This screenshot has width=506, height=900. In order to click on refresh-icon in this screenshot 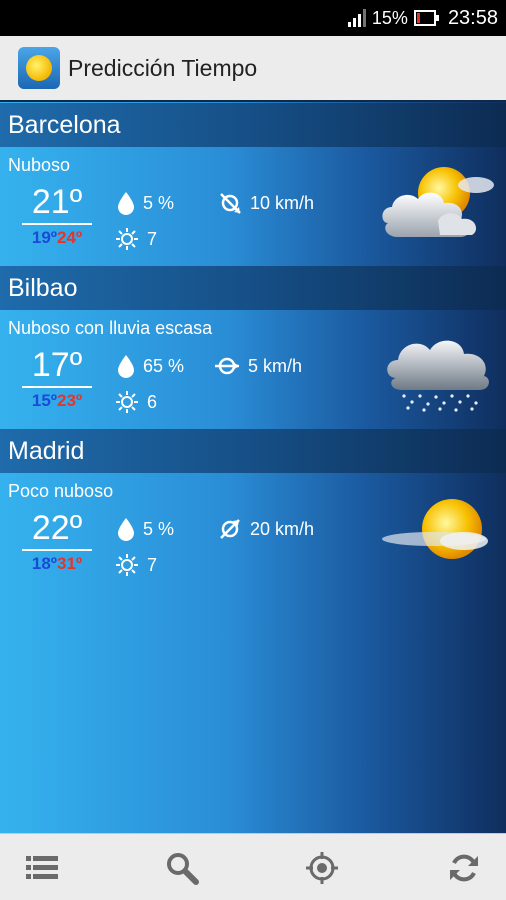, I will do `click(464, 868)`.